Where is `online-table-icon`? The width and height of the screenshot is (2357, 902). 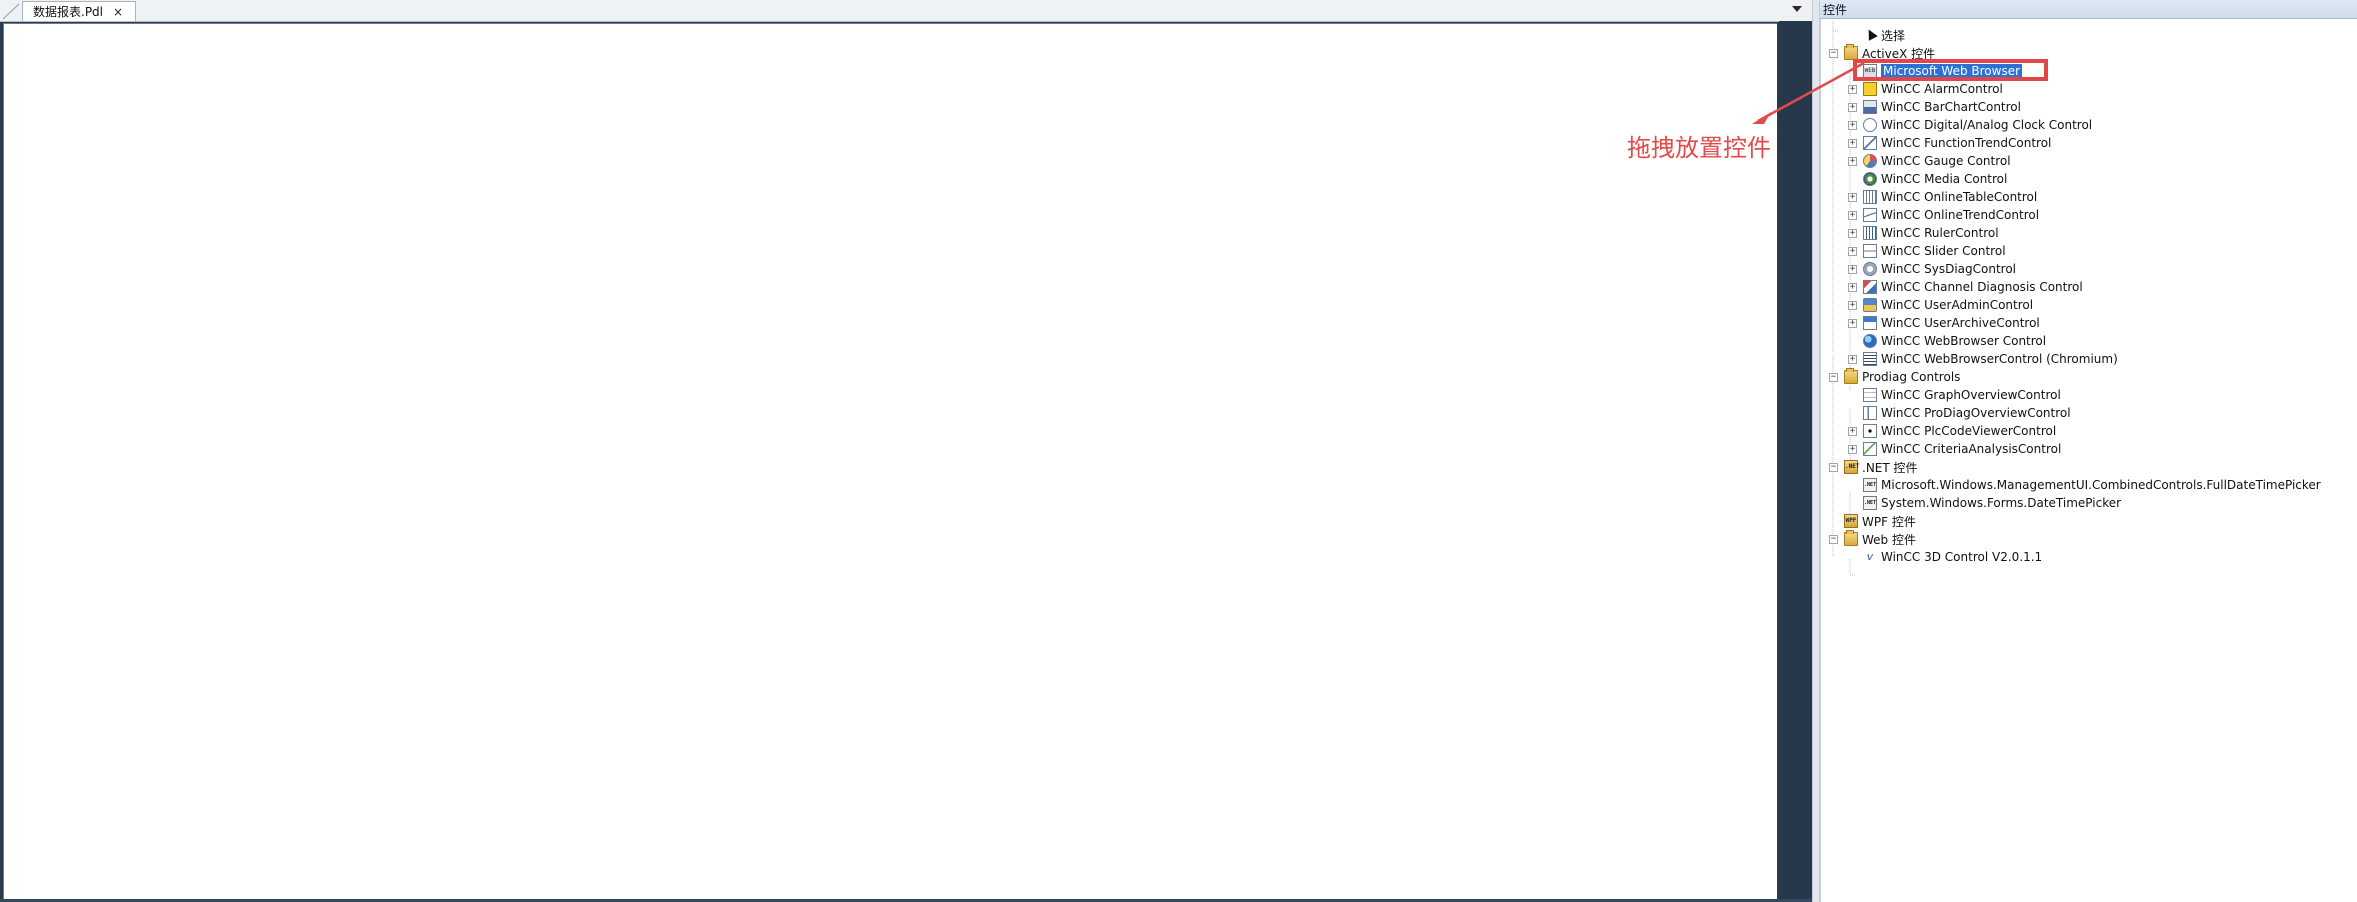
online-table-icon is located at coordinates (1870, 197).